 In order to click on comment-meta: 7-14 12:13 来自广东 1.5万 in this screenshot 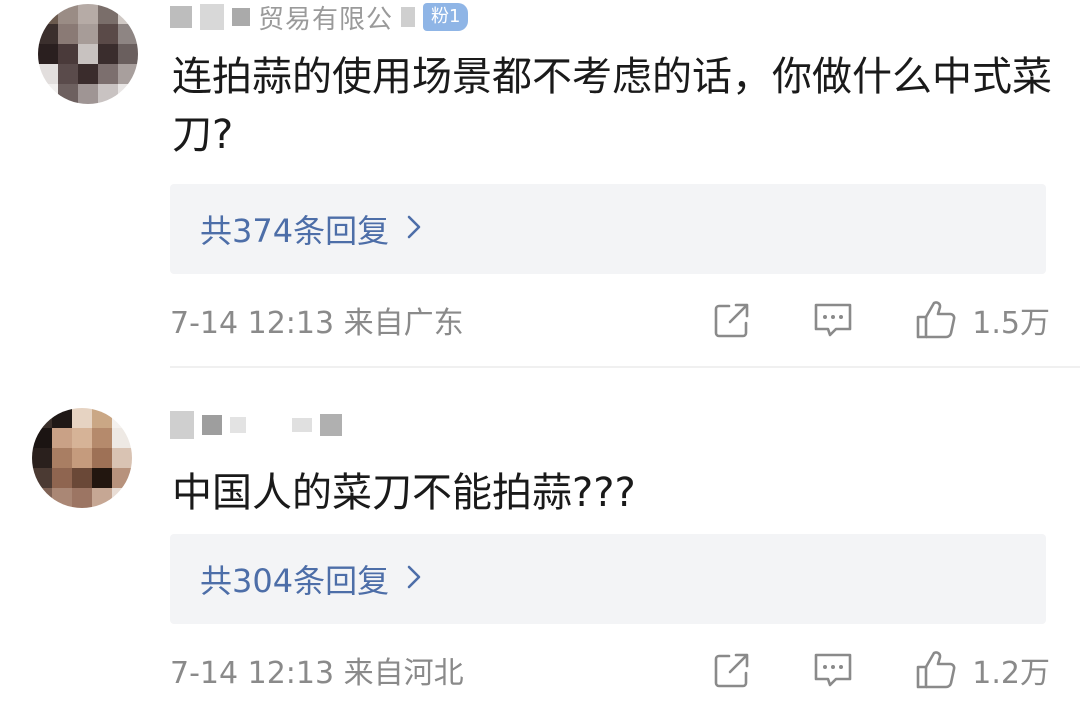, I will do `click(610, 320)`.